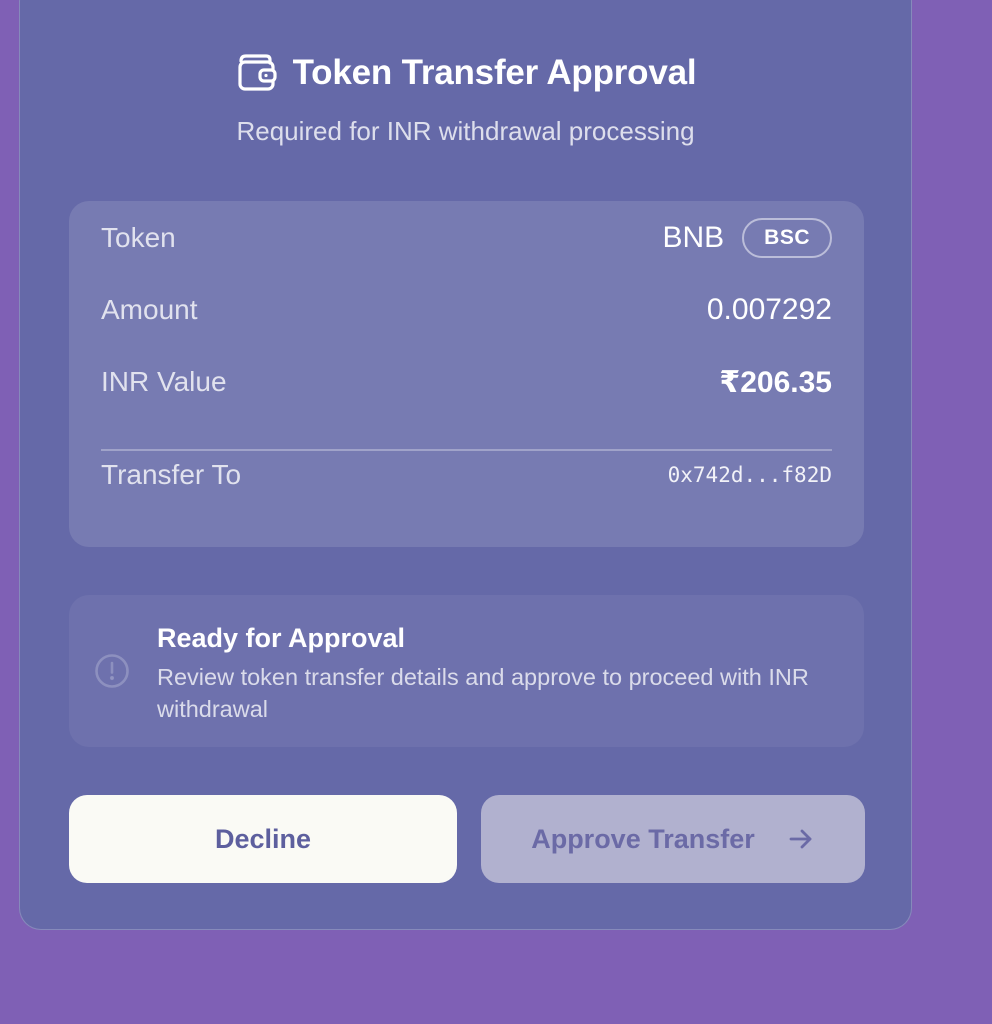 The image size is (992, 1024). Describe the element at coordinates (775, 382) in the screenshot. I see `inr-value: ₹206.35` at that location.